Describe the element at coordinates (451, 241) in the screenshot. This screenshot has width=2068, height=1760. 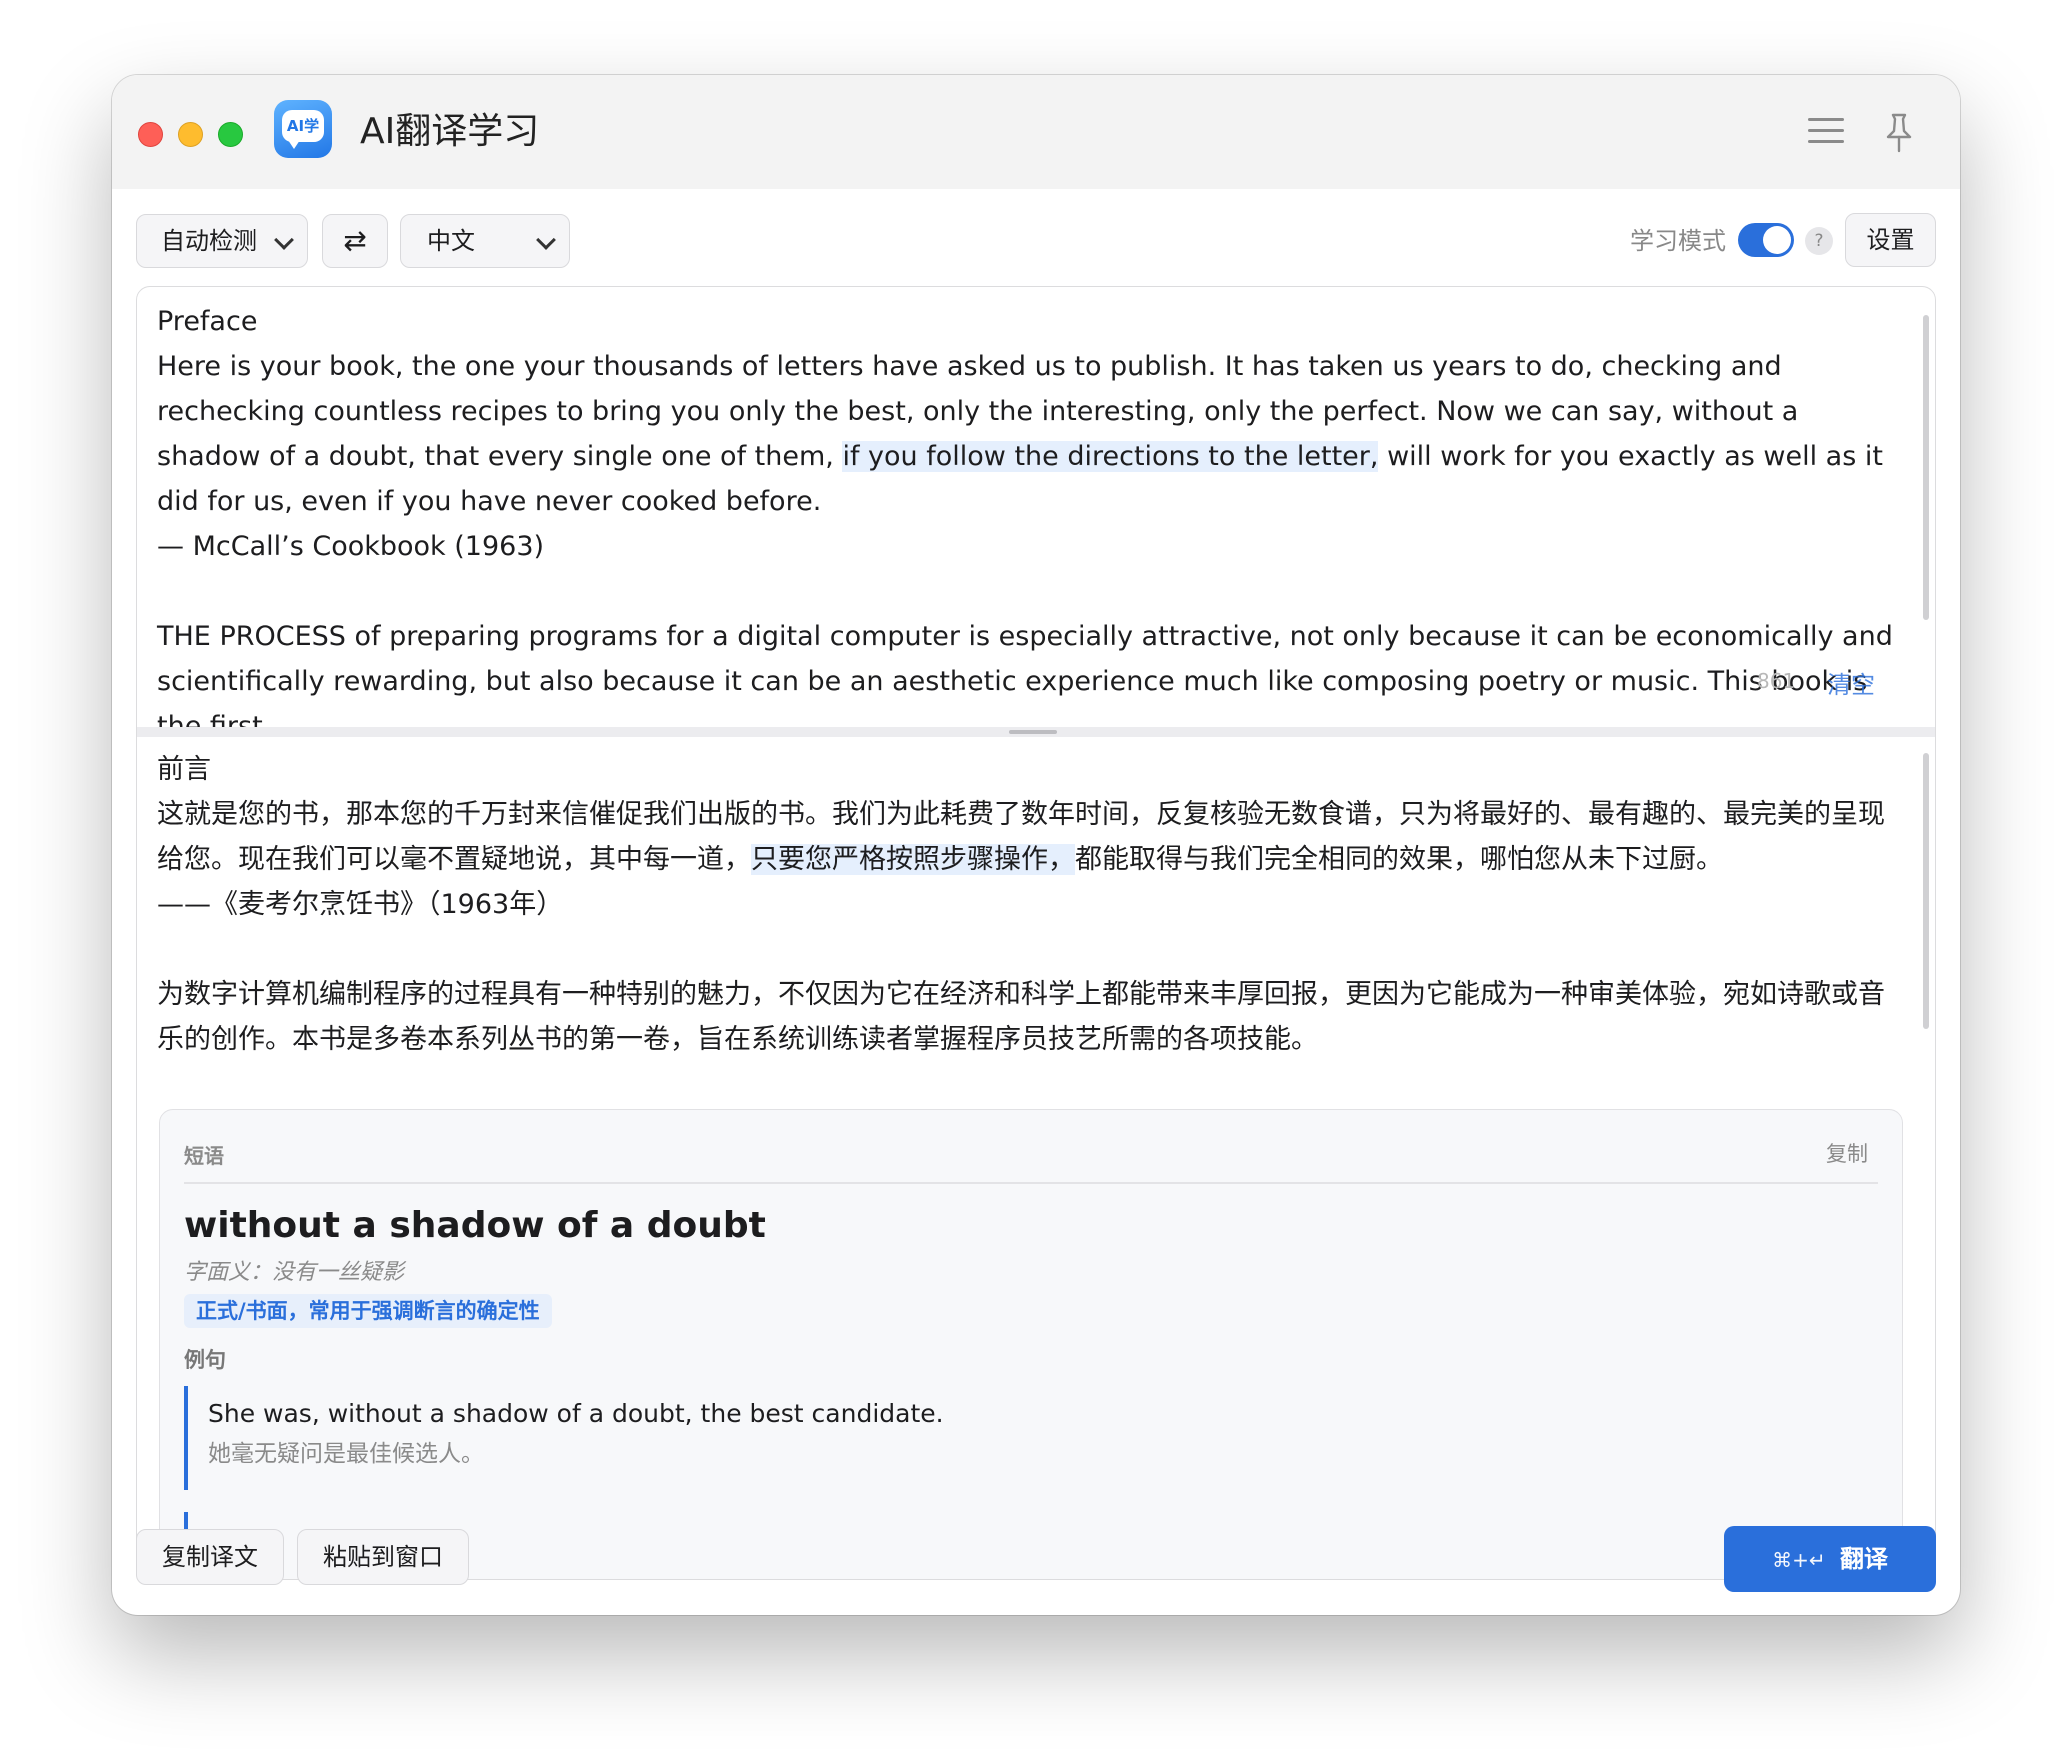
I see `target-language-value: 中文` at that location.